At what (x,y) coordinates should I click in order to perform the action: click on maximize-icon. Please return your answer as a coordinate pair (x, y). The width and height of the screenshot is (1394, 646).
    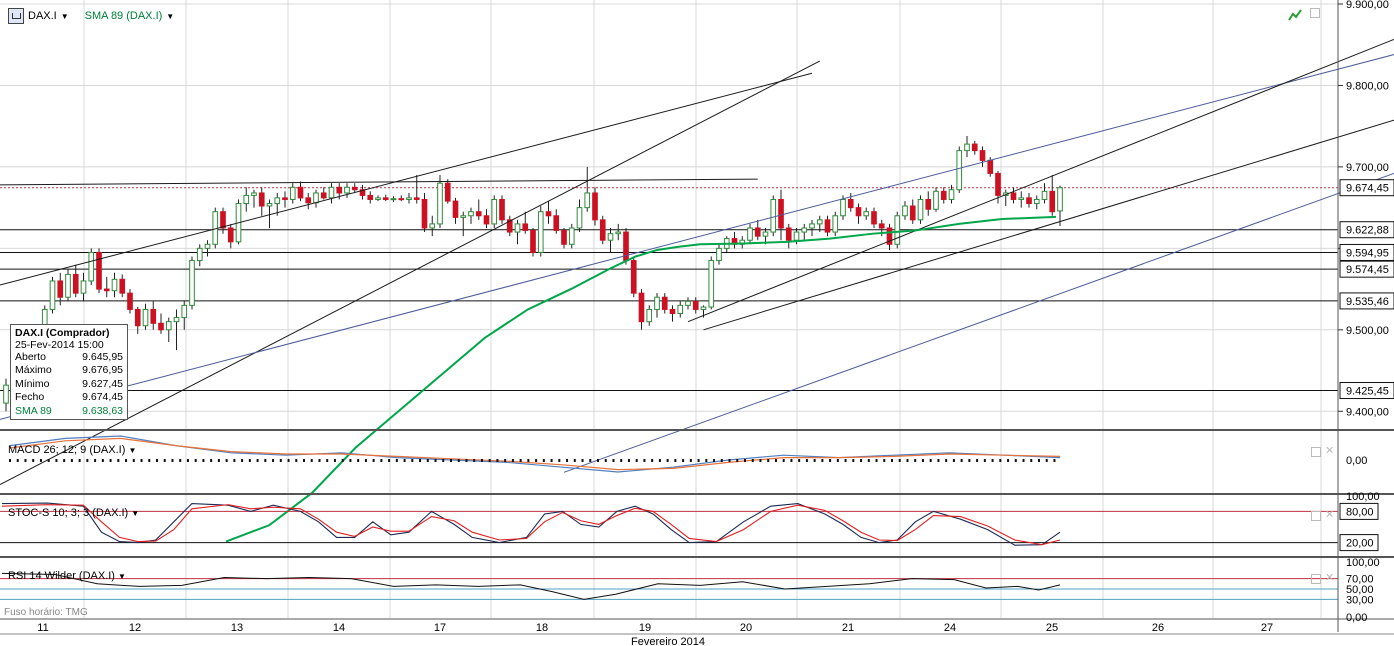
    Looking at the image, I should click on (1315, 13).